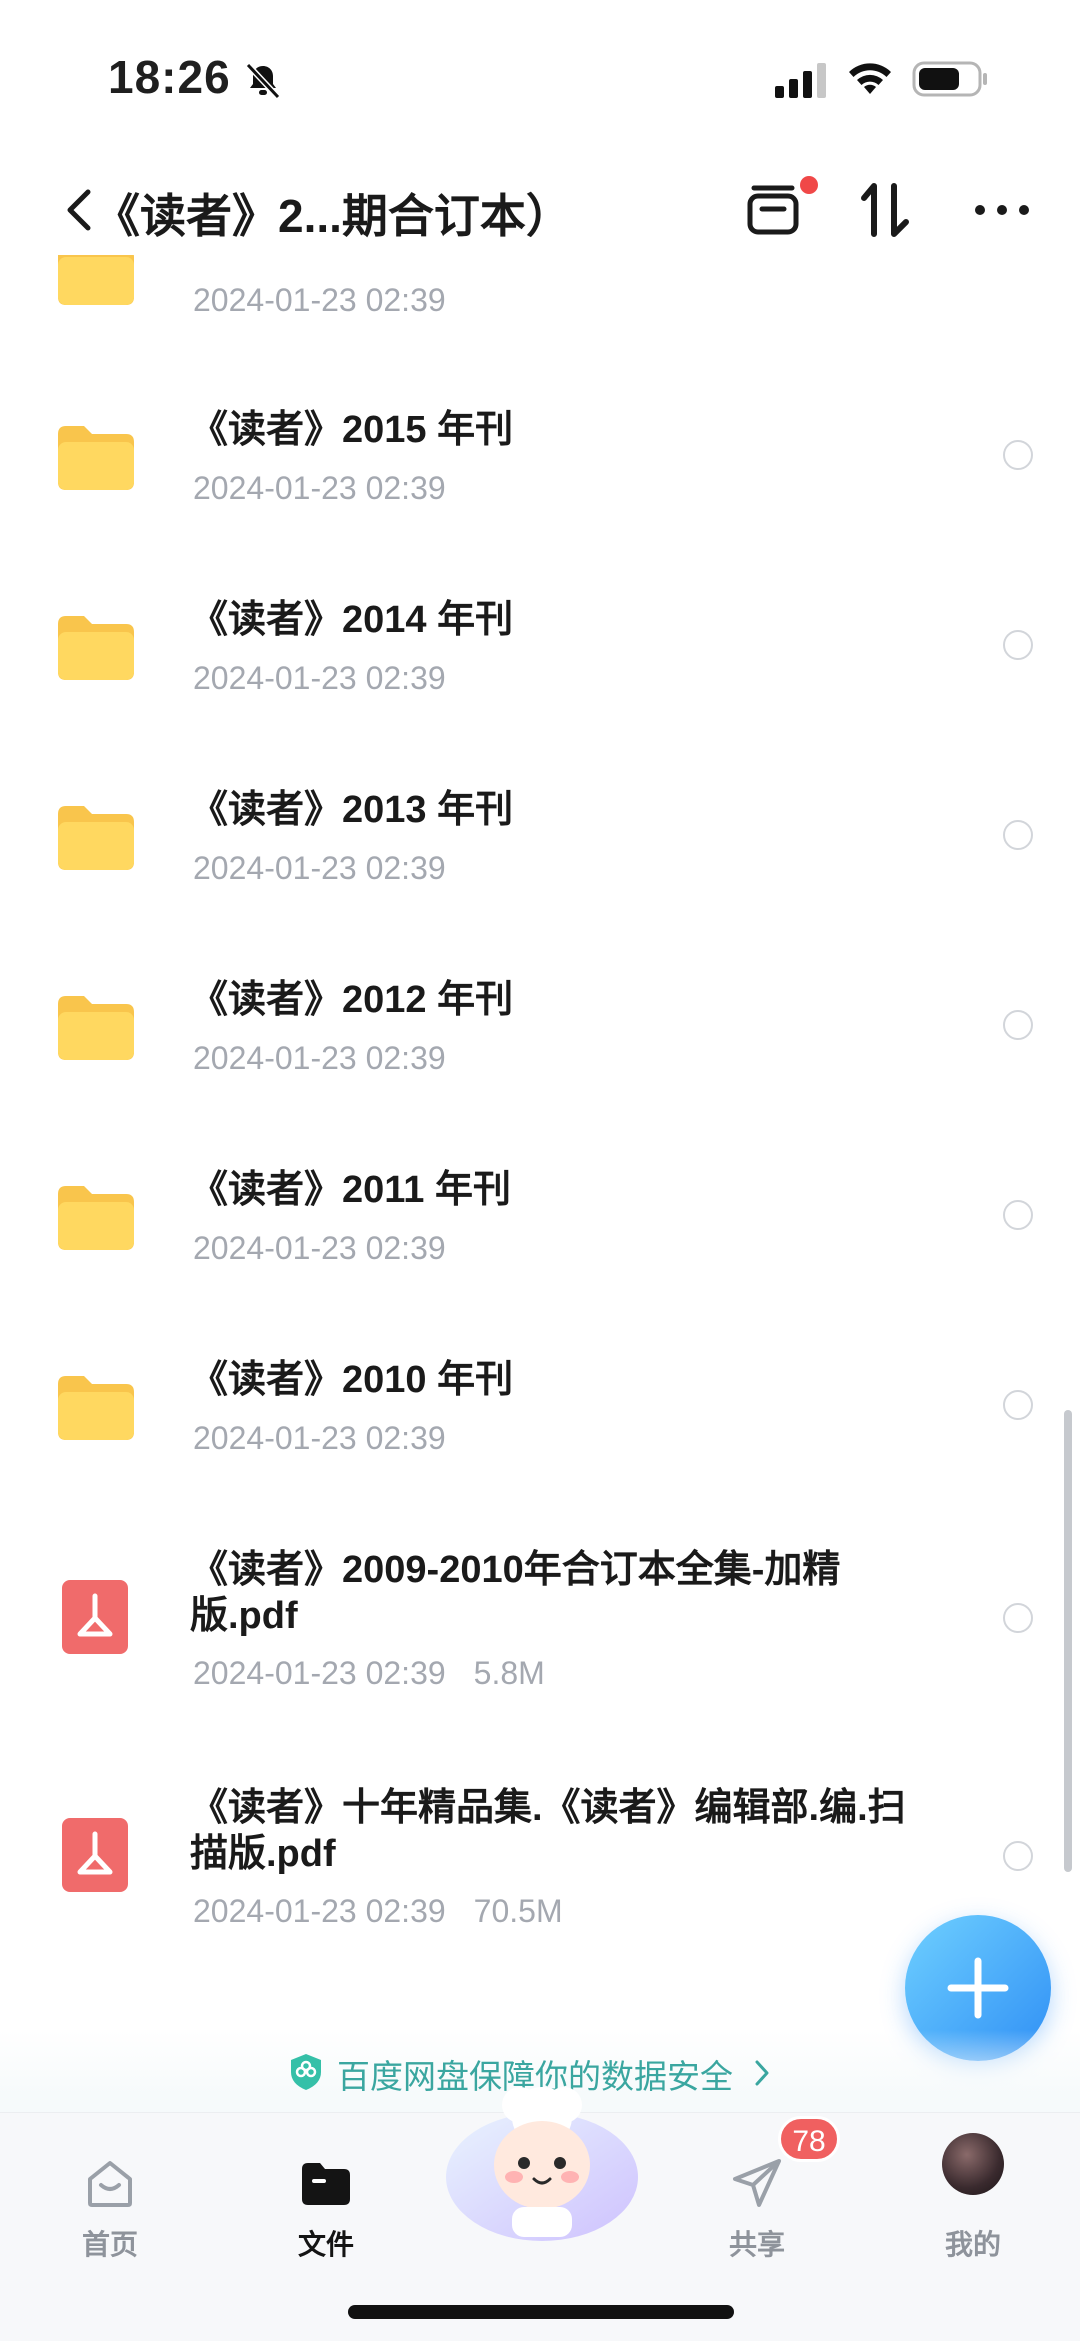 The height and width of the screenshot is (2341, 1080). I want to click on navigation-bar-overlay: 《读者》2...期合订本）, so click(540, 210).